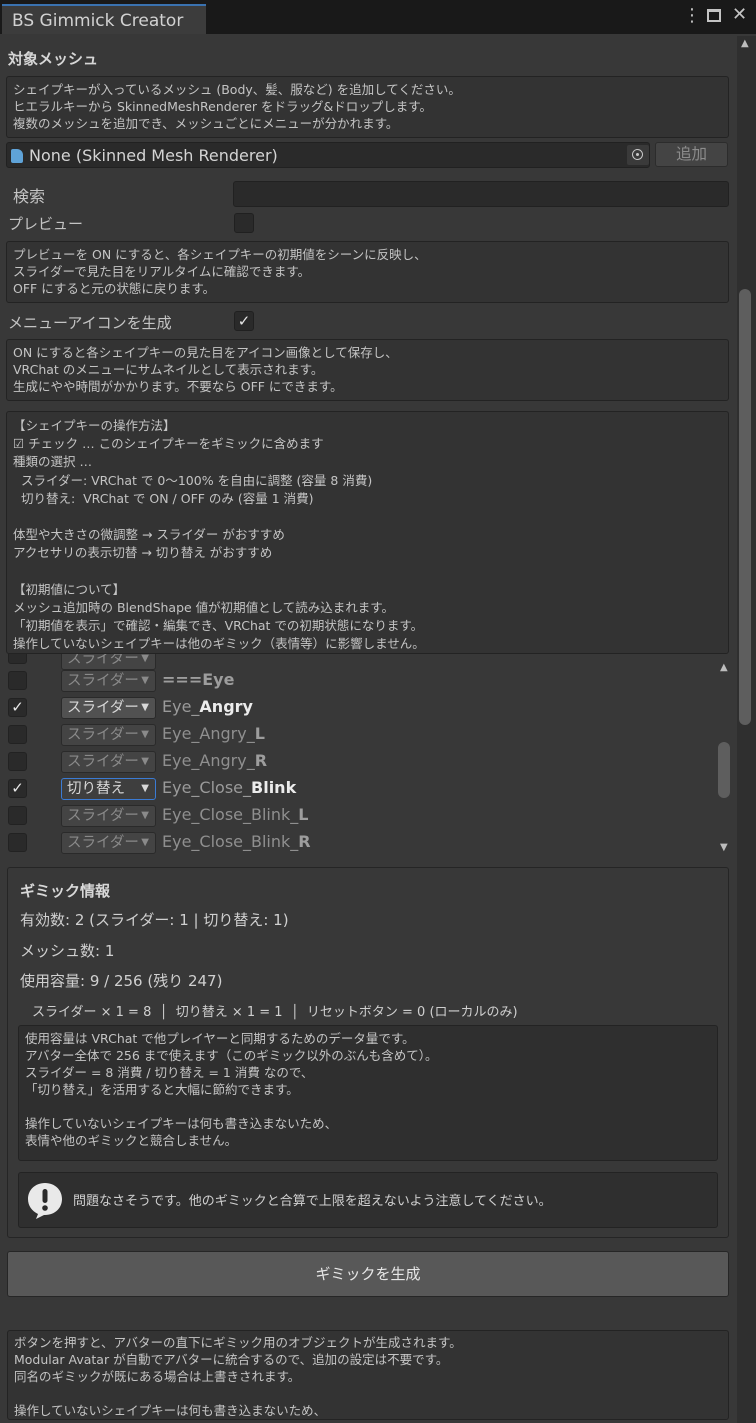 This screenshot has width=756, height=1423. What do you see at coordinates (53, 59) in the screenshot?
I see `target-mesh-heading: 対象メッシュ` at bounding box center [53, 59].